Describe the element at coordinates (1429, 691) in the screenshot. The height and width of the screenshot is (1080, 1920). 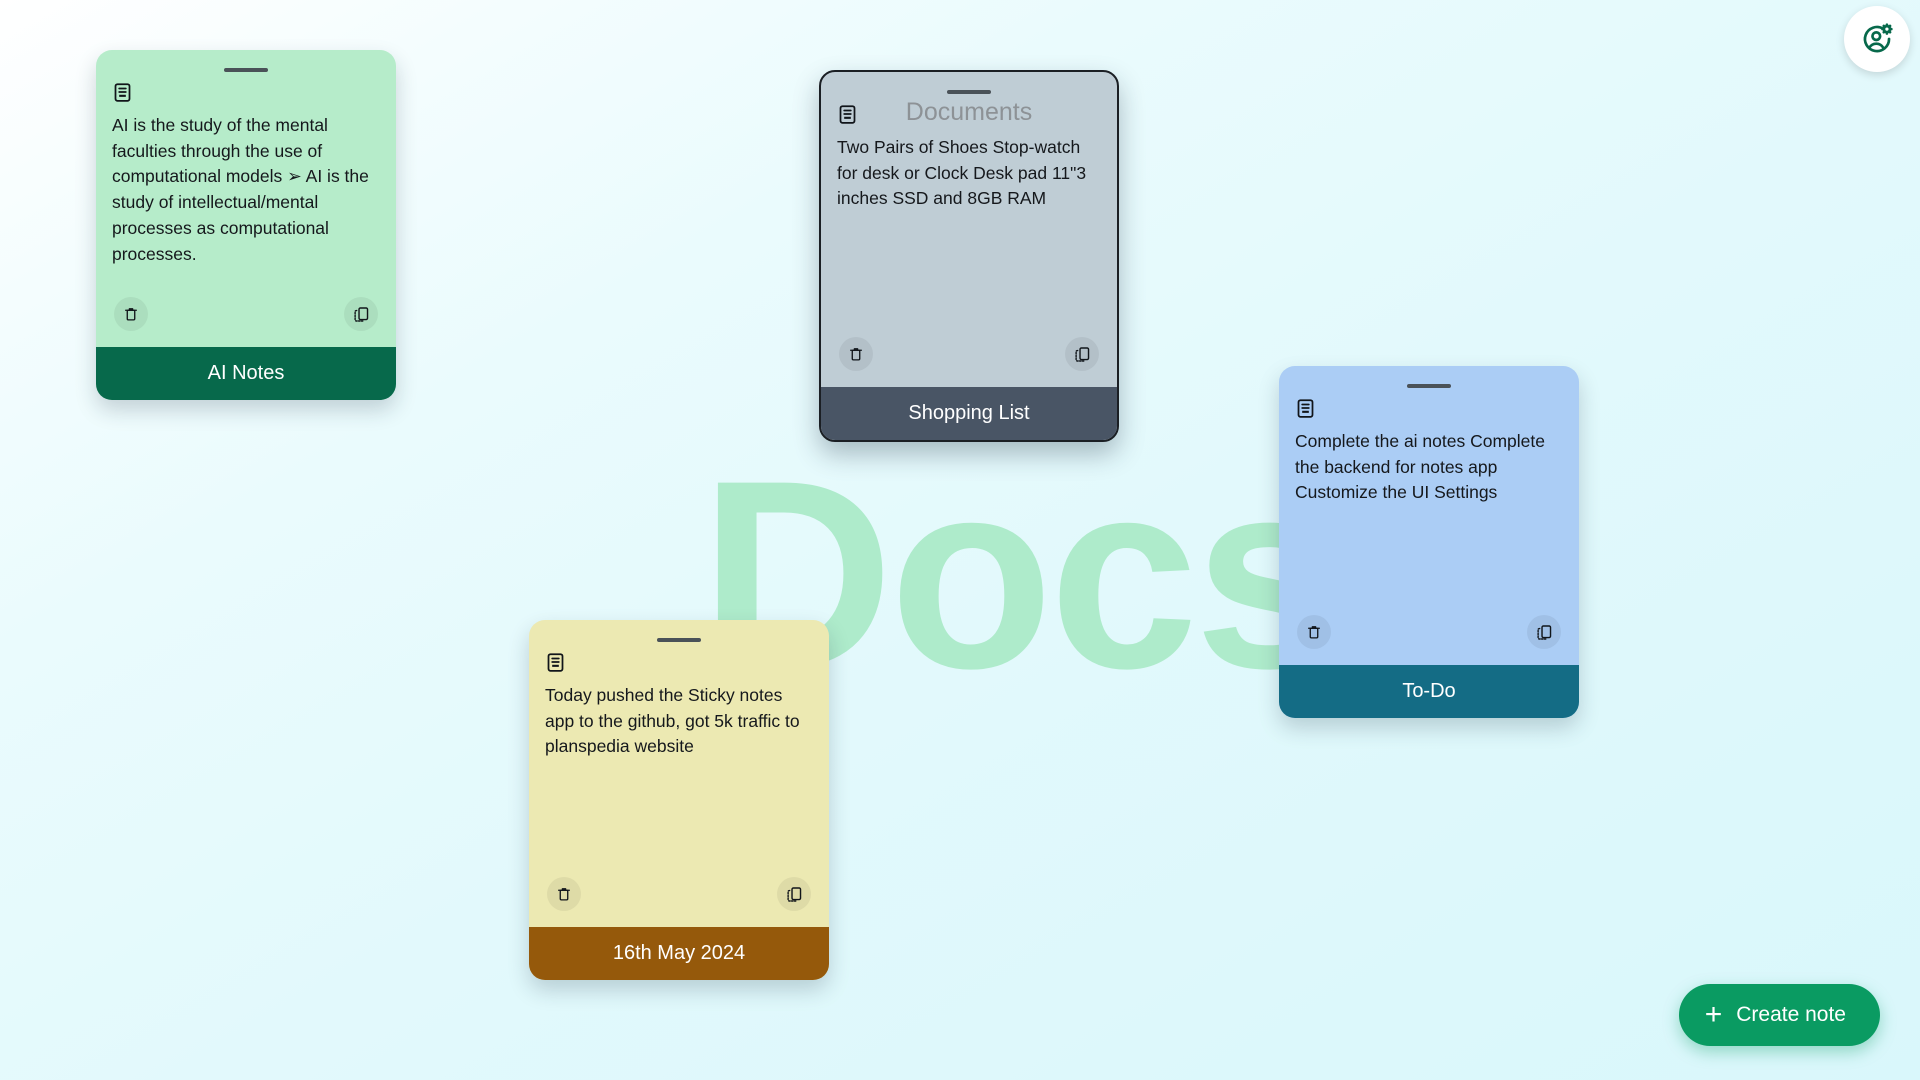
I see `note-footer-label: To-Do` at that location.